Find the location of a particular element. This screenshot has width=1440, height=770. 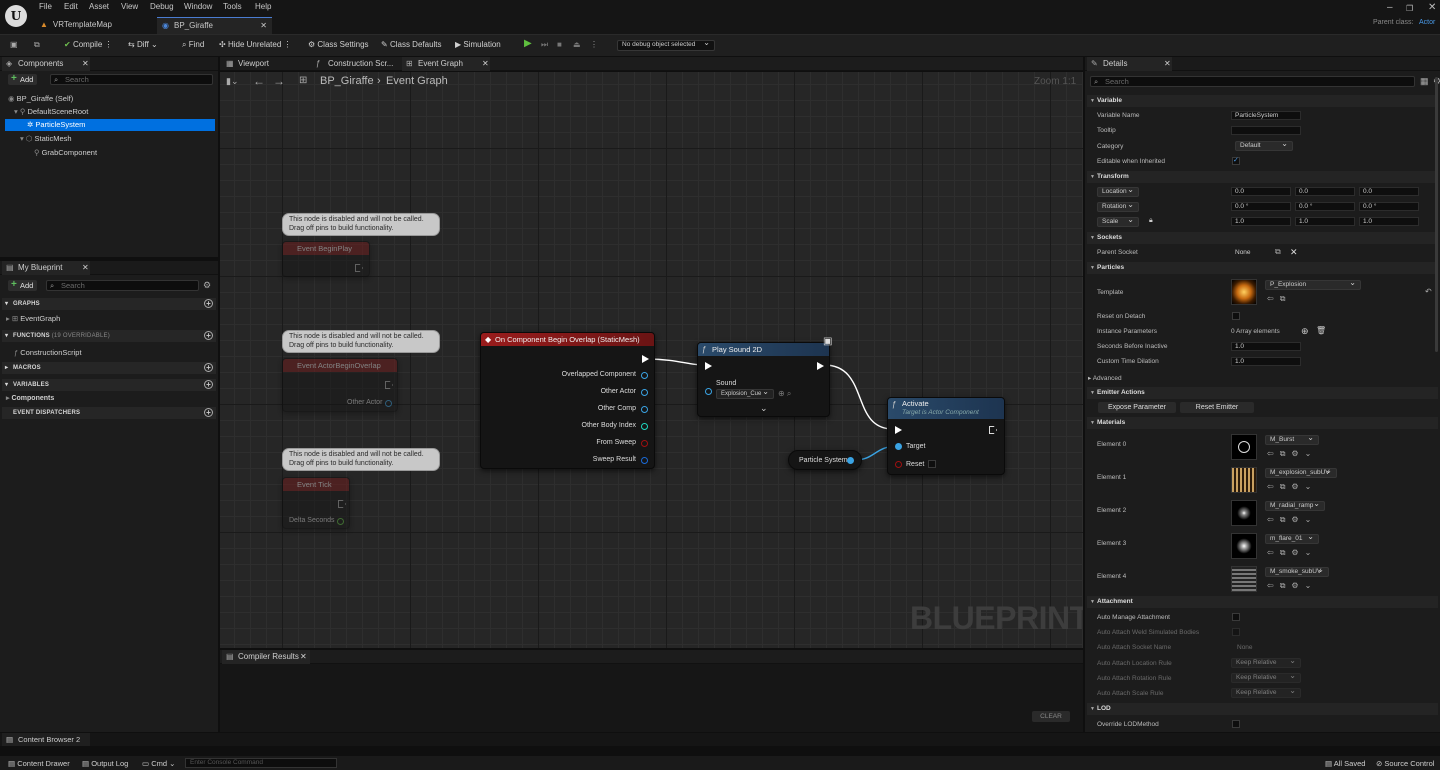

reset-emitter-button: Reset Emitter is located at coordinates (1217, 407).